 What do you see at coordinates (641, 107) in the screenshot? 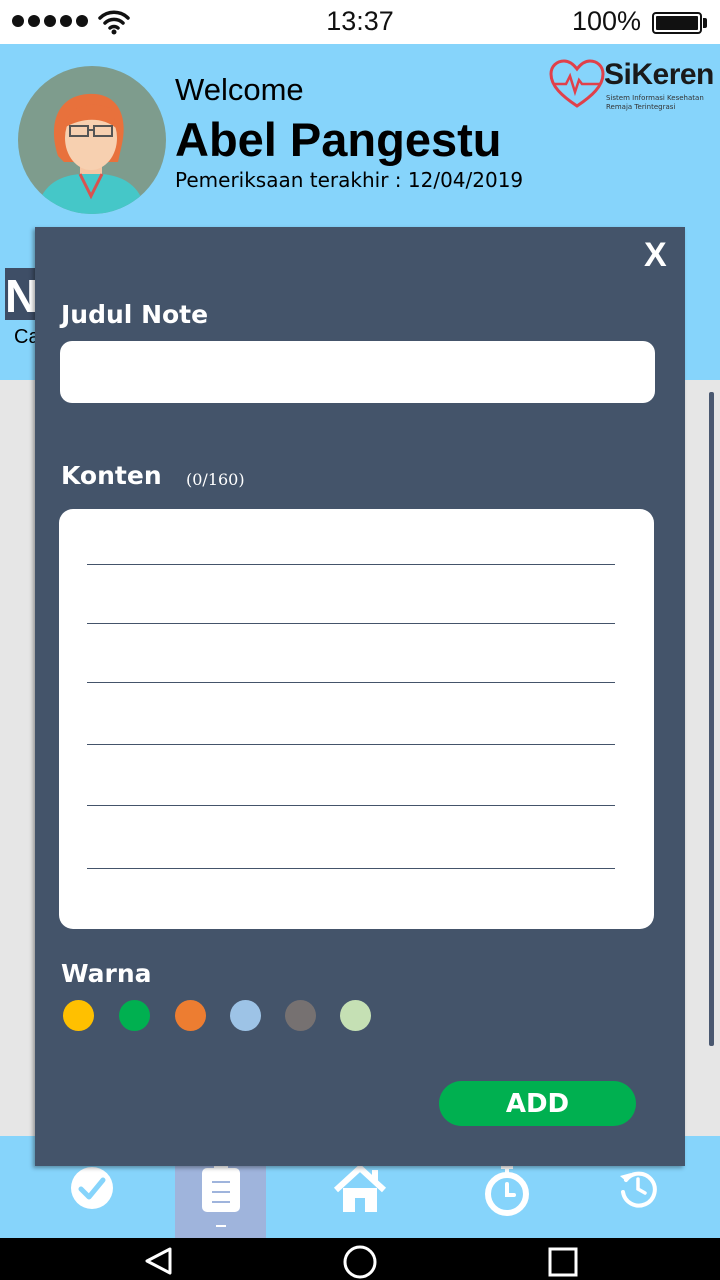
I see `app-logo-subtitle-2: Remaja Terintegrasi` at bounding box center [641, 107].